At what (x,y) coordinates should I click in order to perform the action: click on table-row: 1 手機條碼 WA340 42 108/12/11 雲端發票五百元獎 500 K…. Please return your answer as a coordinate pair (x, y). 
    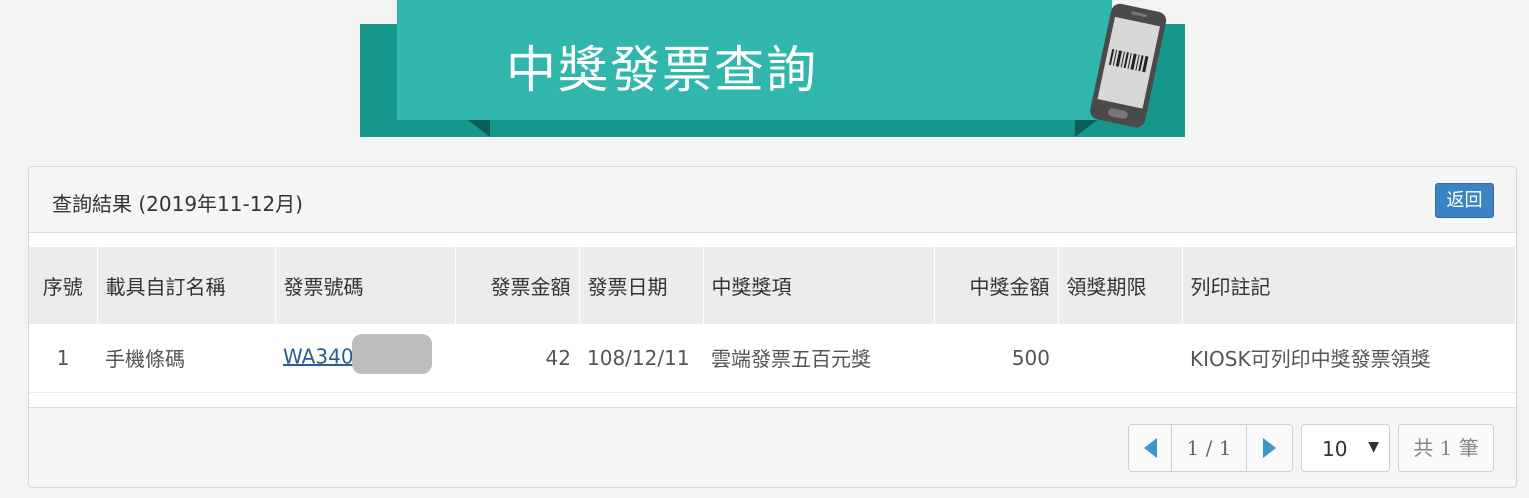
    Looking at the image, I should click on (772, 358).